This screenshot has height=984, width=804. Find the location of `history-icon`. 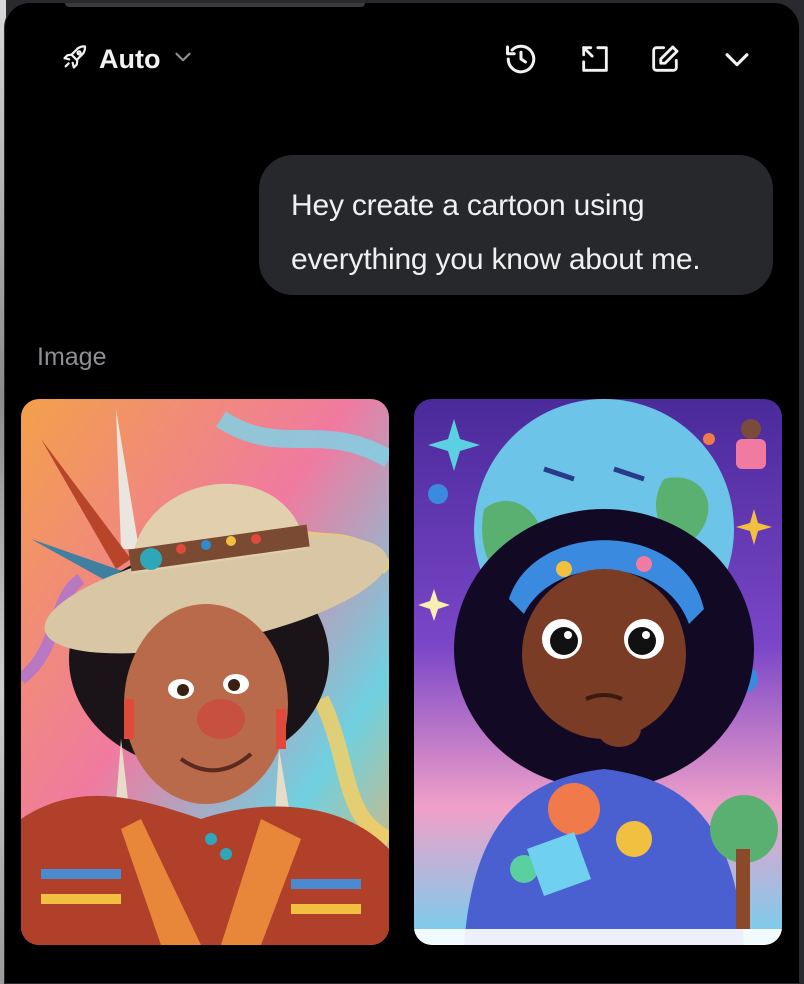

history-icon is located at coordinates (521, 59).